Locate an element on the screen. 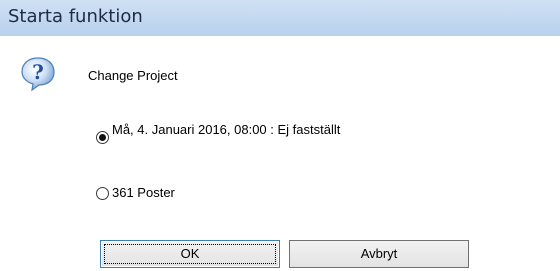 This screenshot has width=560, height=271. question-icon: ? is located at coordinates (38, 74).